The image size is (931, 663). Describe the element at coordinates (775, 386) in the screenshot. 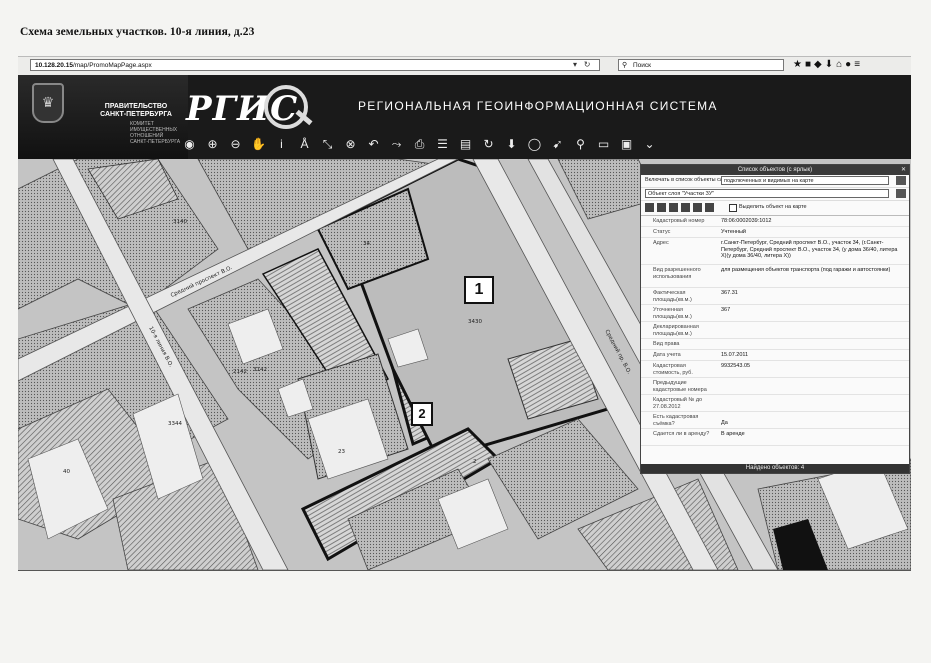

I see `row-previous-numbers: Предыдущие кадастровые номера` at that location.